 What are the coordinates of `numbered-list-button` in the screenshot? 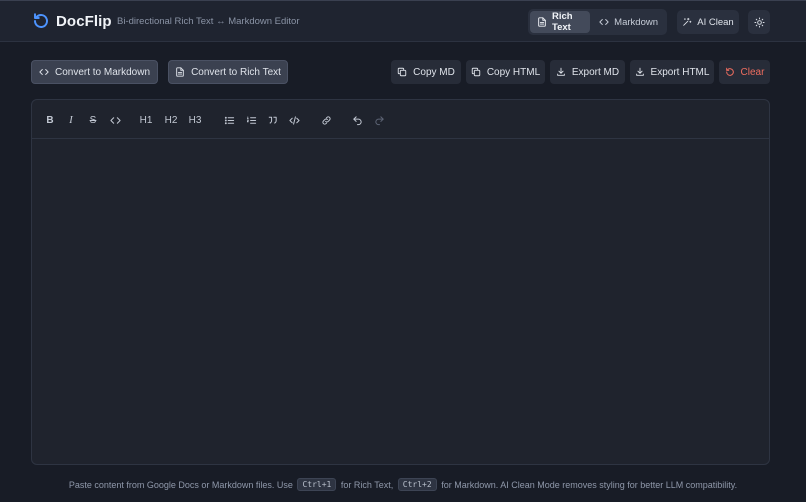 It's located at (251, 120).